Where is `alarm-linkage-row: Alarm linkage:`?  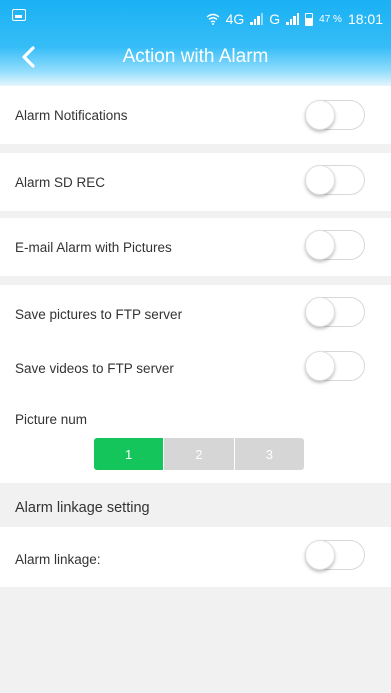 alarm-linkage-row: Alarm linkage: is located at coordinates (195, 557).